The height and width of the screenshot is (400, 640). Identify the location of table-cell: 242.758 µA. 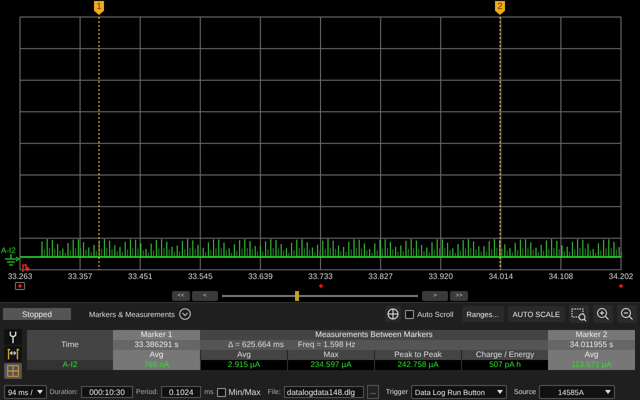
(417, 365).